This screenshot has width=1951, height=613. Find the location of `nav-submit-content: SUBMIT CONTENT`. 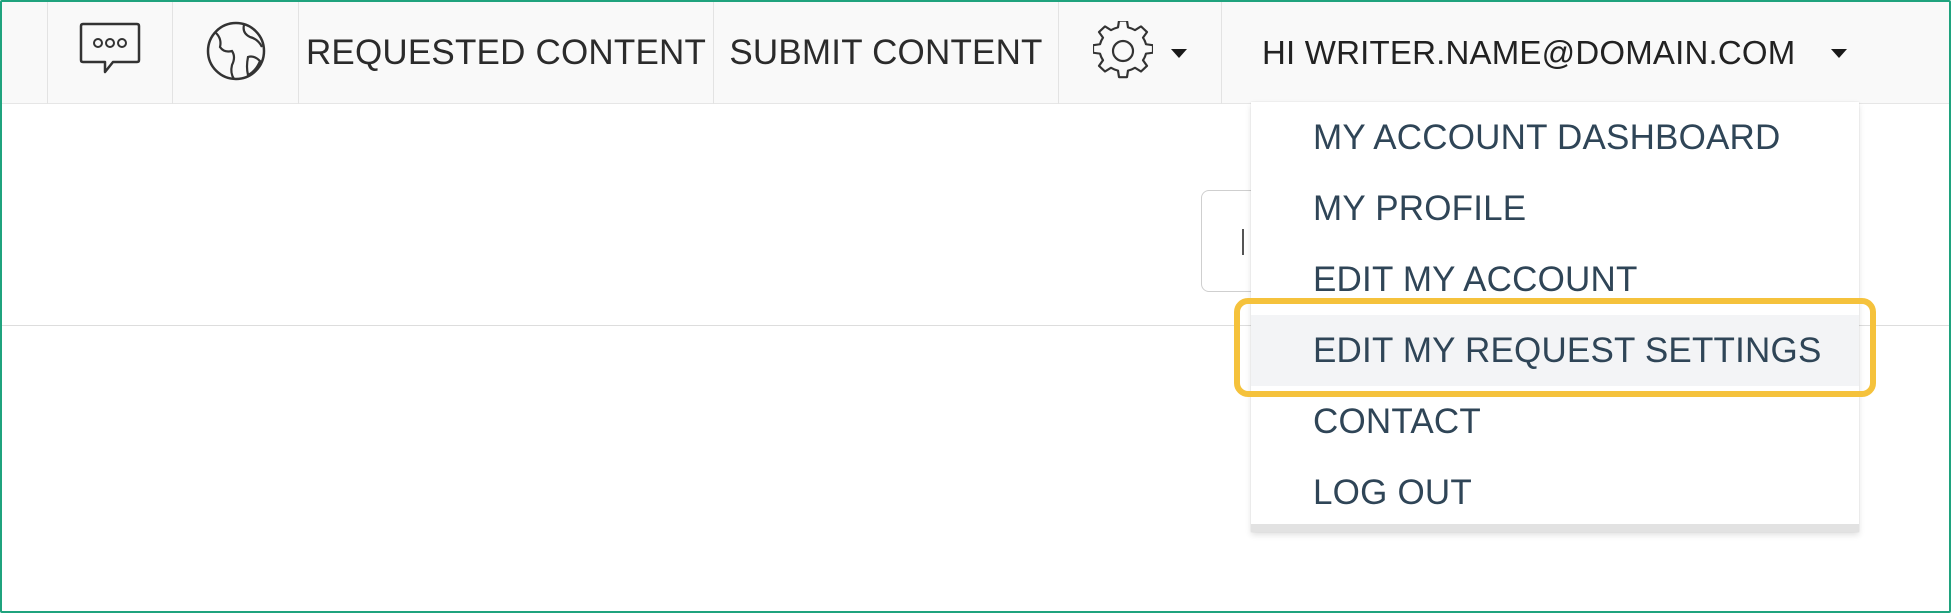

nav-submit-content: SUBMIT CONTENT is located at coordinates (885, 53).